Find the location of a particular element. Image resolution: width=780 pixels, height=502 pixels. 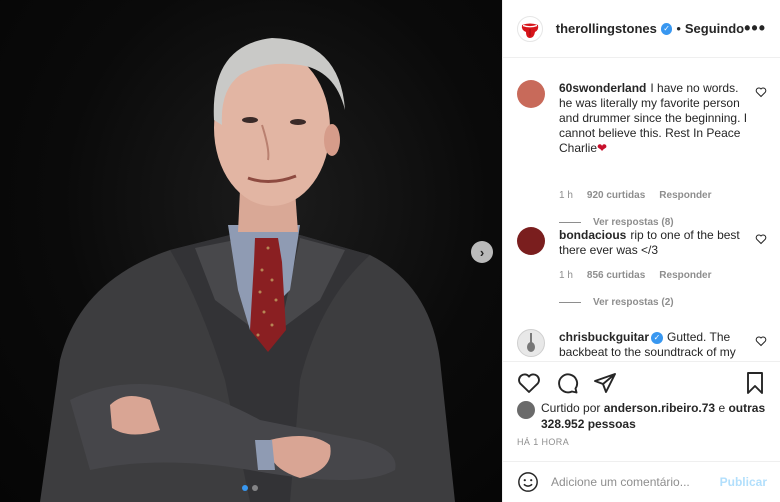

post-actions-bar is located at coordinates (641, 382).